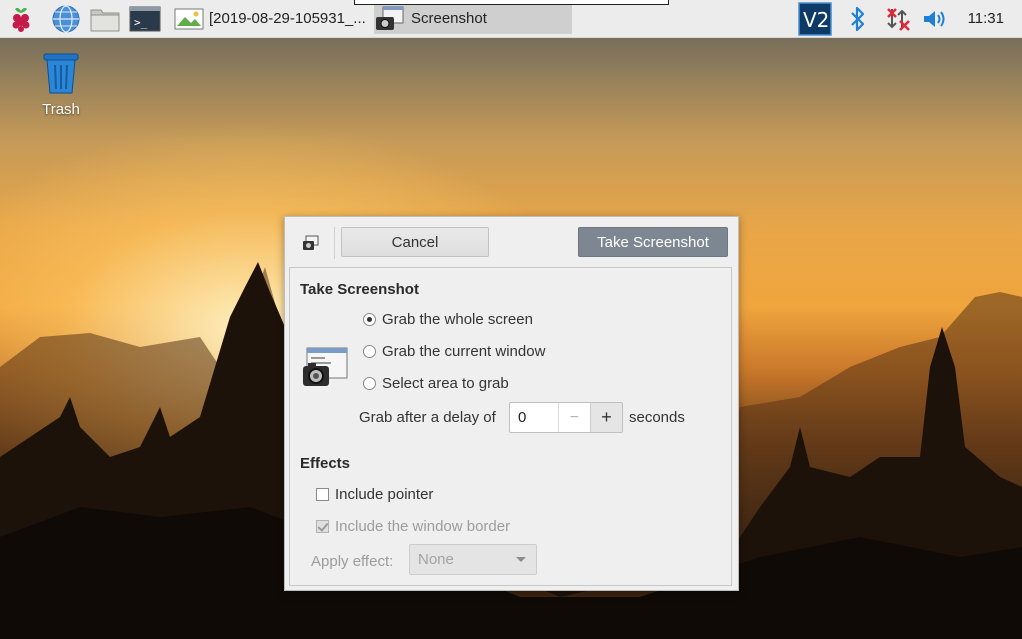 The image size is (1022, 639). What do you see at coordinates (534, 417) in the screenshot?
I see `delay-input: 0` at bounding box center [534, 417].